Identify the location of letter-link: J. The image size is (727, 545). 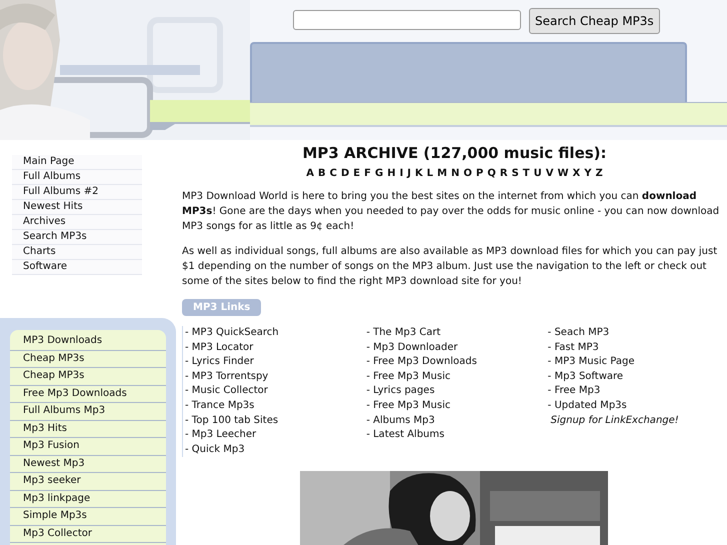
(409, 173).